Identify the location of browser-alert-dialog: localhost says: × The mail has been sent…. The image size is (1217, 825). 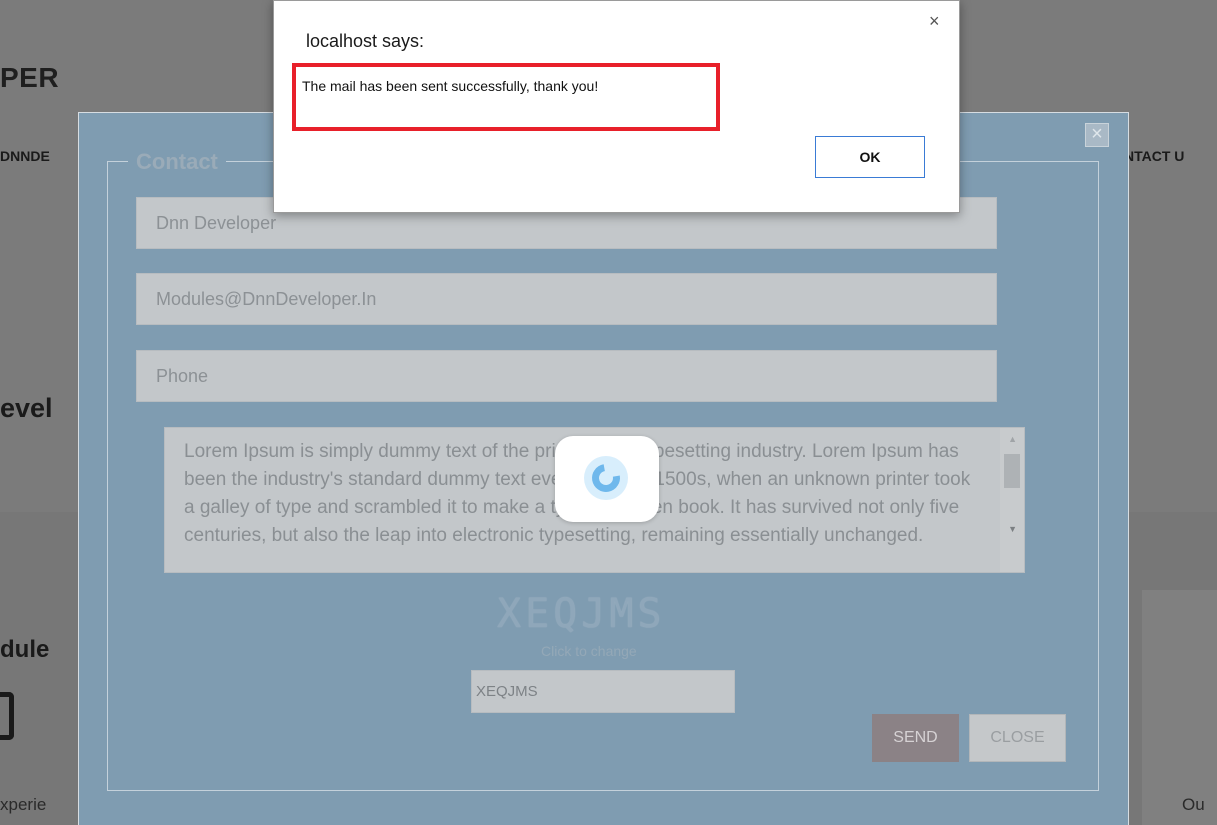
(616, 106).